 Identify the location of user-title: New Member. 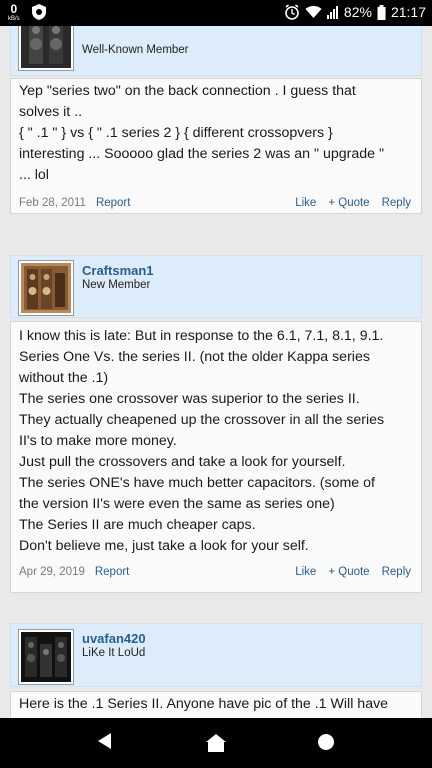
(116, 285).